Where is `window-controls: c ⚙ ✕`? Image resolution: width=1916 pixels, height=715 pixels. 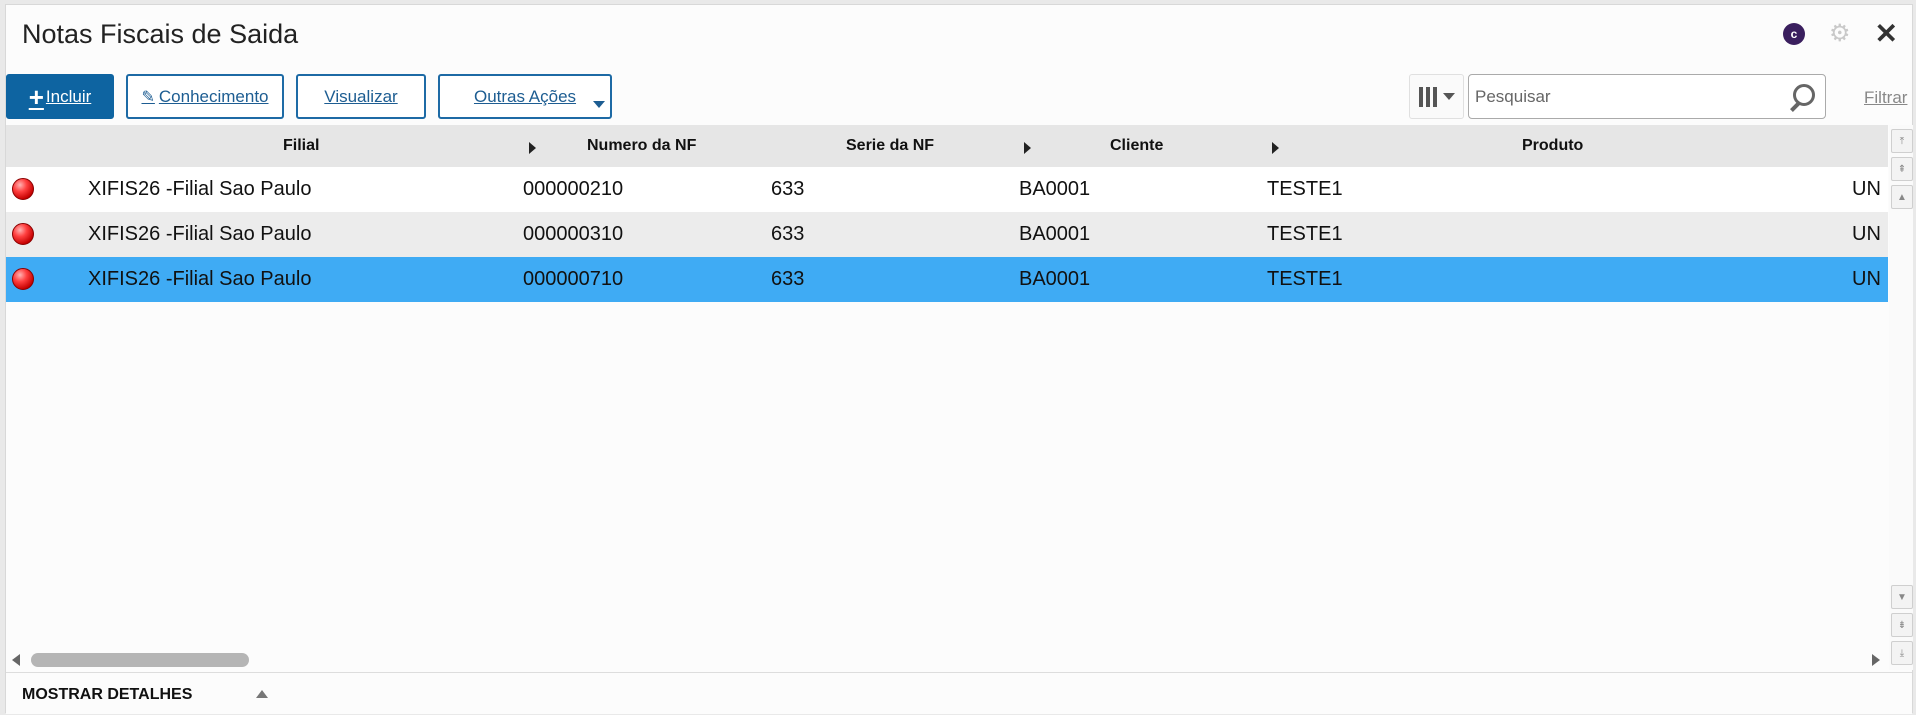 window-controls: c ⚙ ✕ is located at coordinates (1840, 34).